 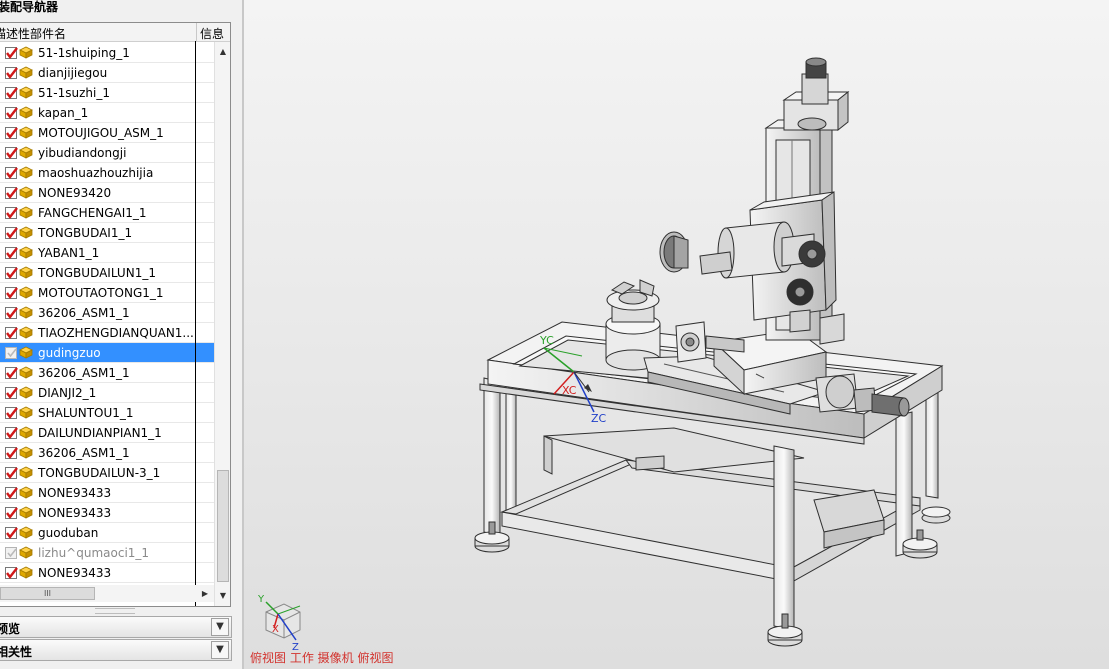 I want to click on tree-row: 51-1suzhi_1, so click(x=107, y=93).